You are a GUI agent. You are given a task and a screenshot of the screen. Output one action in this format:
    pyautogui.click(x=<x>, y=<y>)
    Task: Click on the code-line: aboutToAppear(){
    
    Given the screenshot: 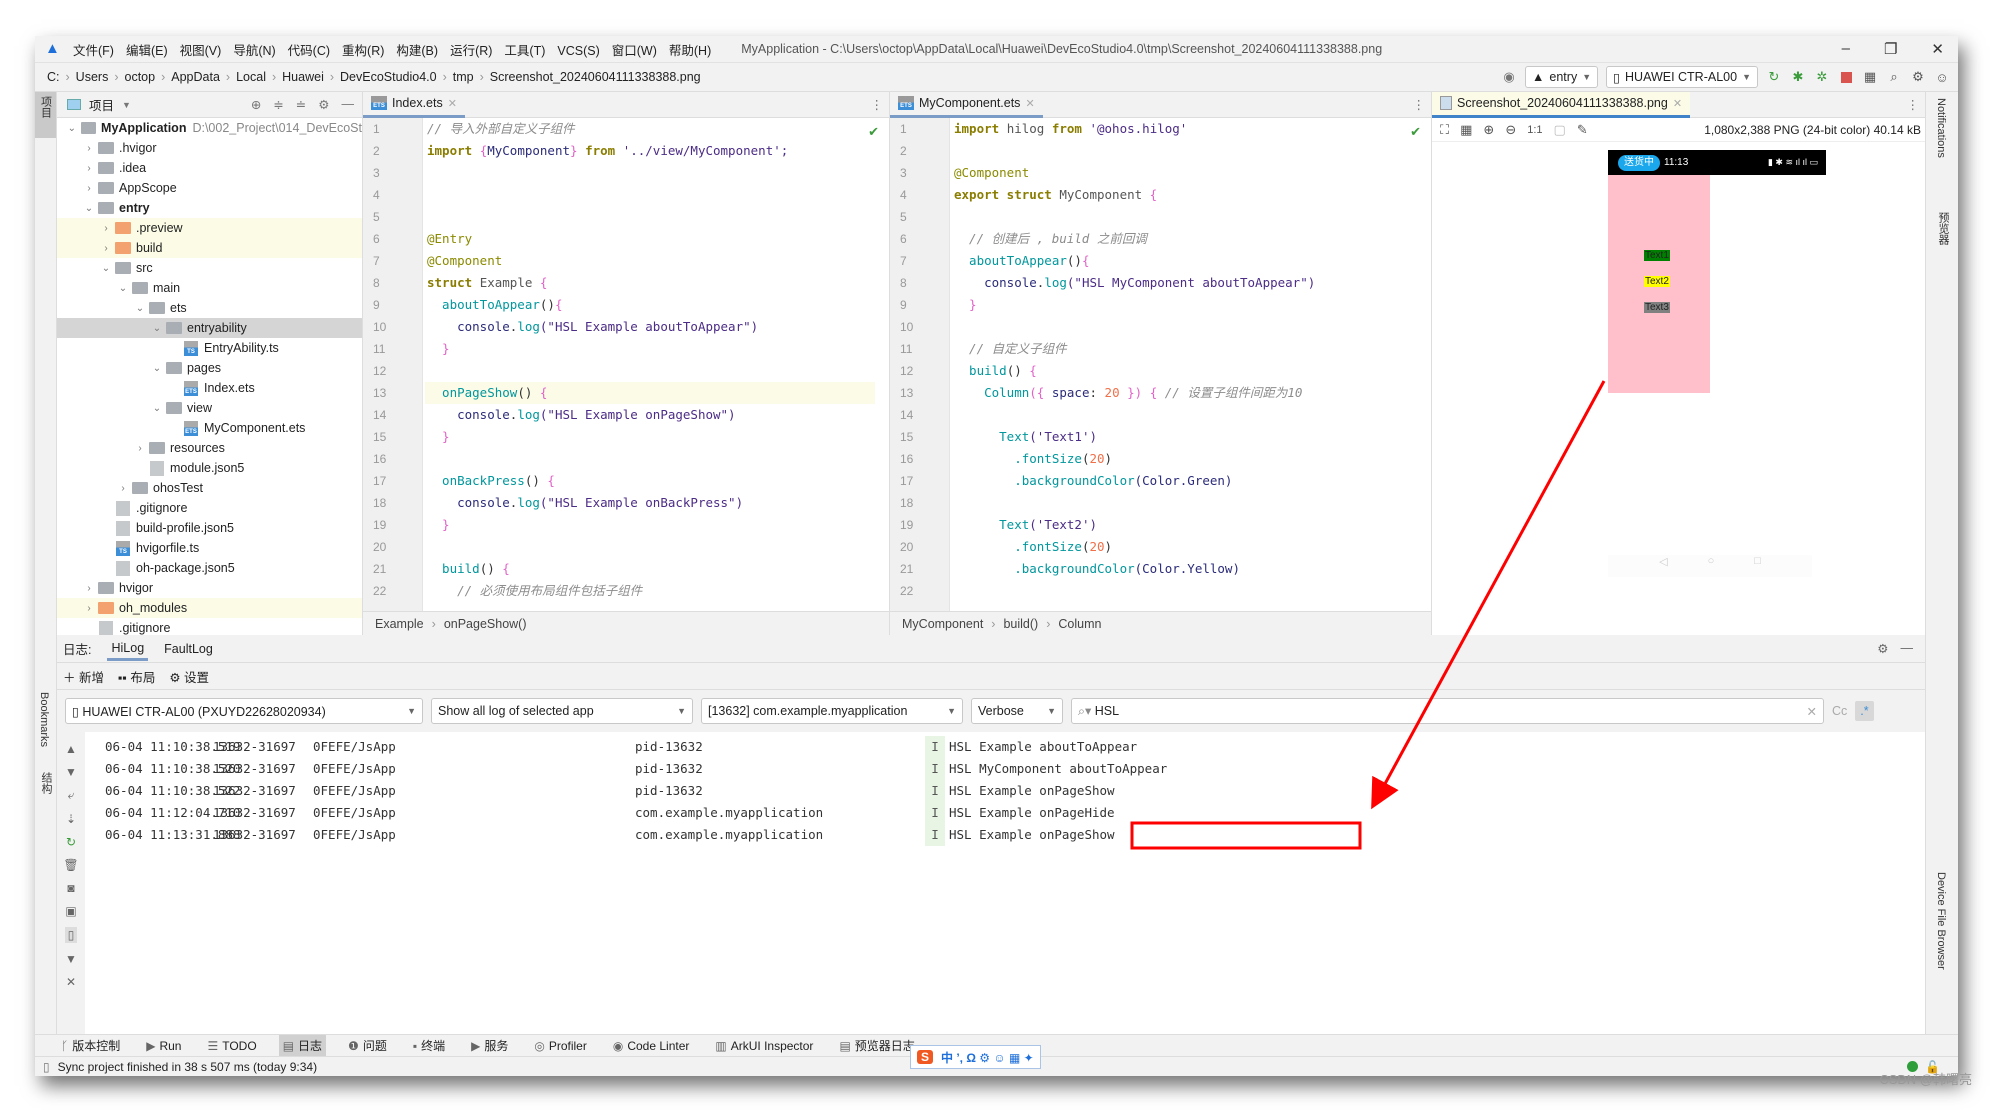 What is the action you would take?
    pyautogui.click(x=650, y=305)
    